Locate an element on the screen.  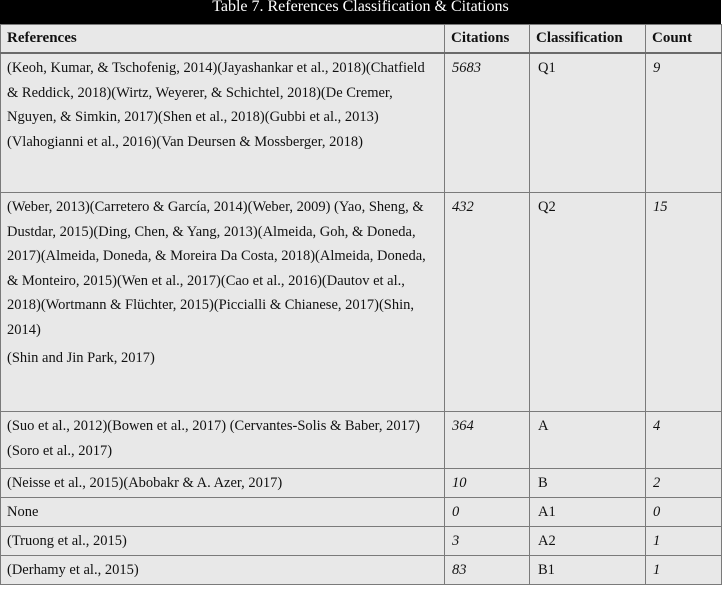
classification-cell: A2 is located at coordinates (587, 541).